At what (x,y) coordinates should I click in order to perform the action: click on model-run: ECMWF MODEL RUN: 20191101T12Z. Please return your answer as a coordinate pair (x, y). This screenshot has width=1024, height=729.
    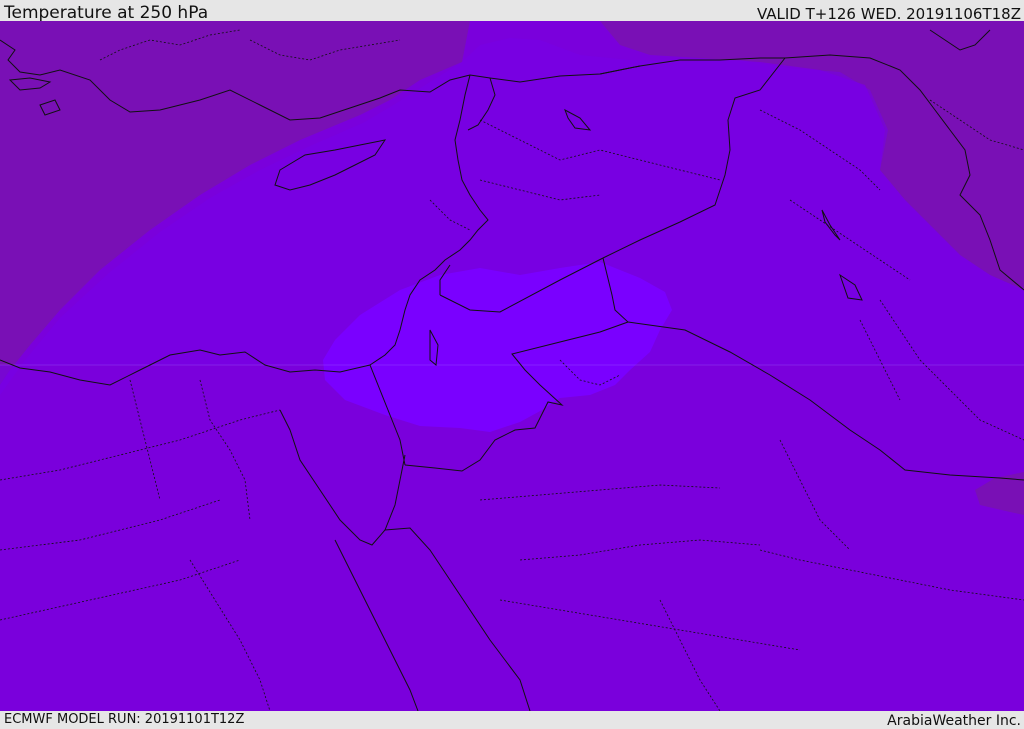
    Looking at the image, I should click on (124, 719).